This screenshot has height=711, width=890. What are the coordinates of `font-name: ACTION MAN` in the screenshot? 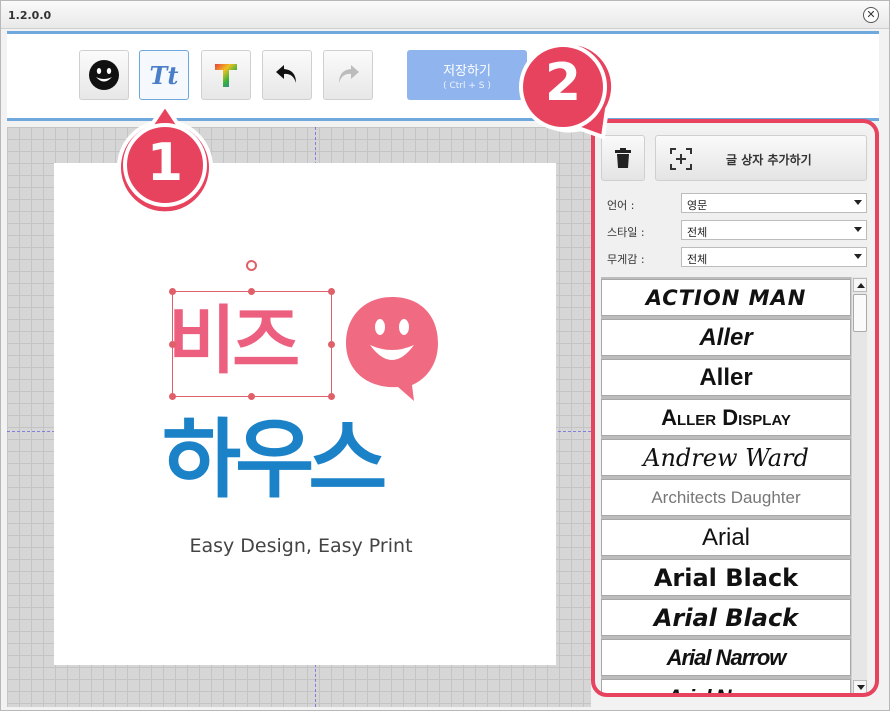 It's located at (726, 297).